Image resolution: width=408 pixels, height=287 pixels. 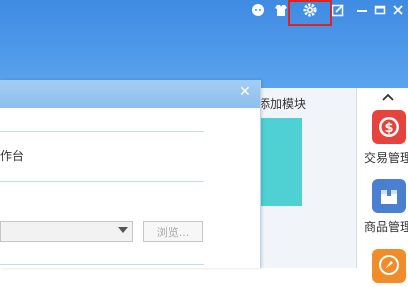 What do you see at coordinates (130, 94) in the screenshot?
I see `dialog-header` at bounding box center [130, 94].